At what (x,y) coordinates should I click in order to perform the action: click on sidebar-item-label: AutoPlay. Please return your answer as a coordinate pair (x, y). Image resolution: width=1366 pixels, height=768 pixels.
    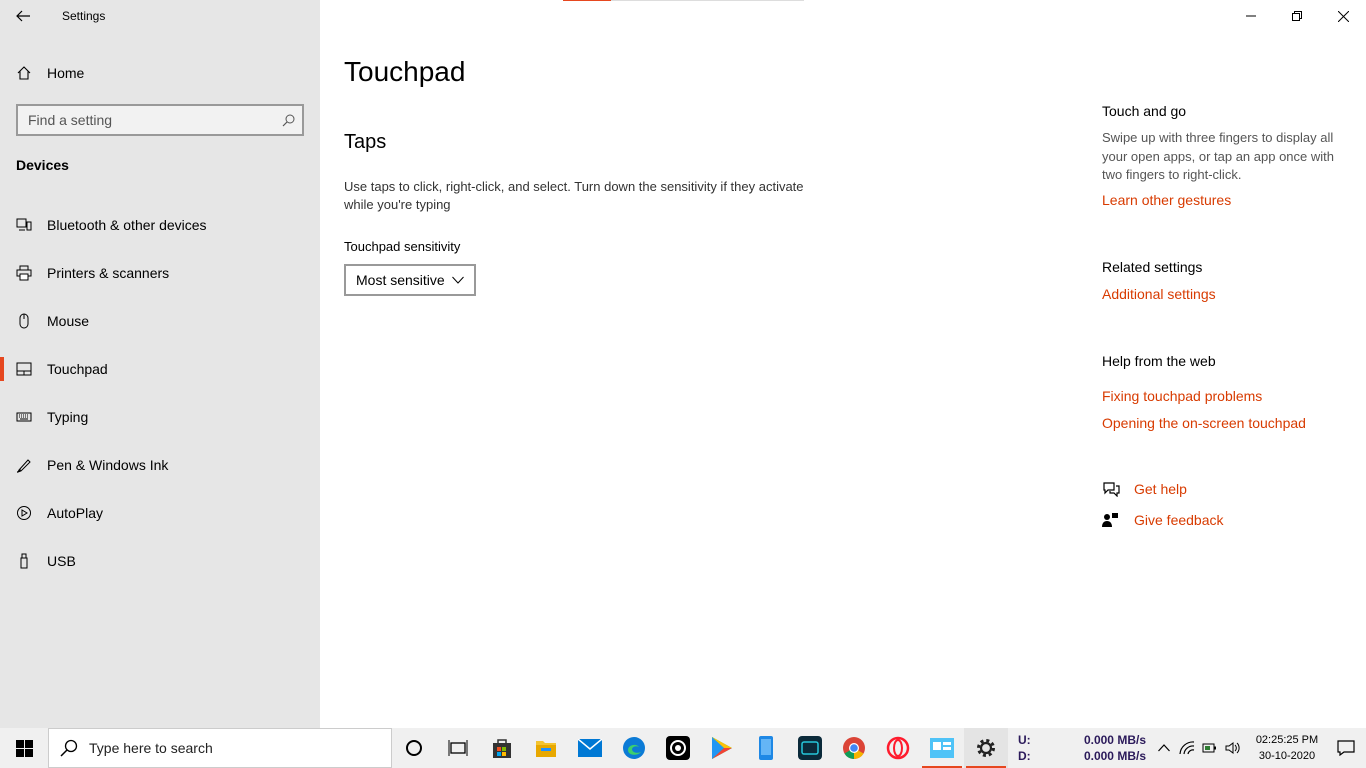
    Looking at the image, I should click on (75, 513).